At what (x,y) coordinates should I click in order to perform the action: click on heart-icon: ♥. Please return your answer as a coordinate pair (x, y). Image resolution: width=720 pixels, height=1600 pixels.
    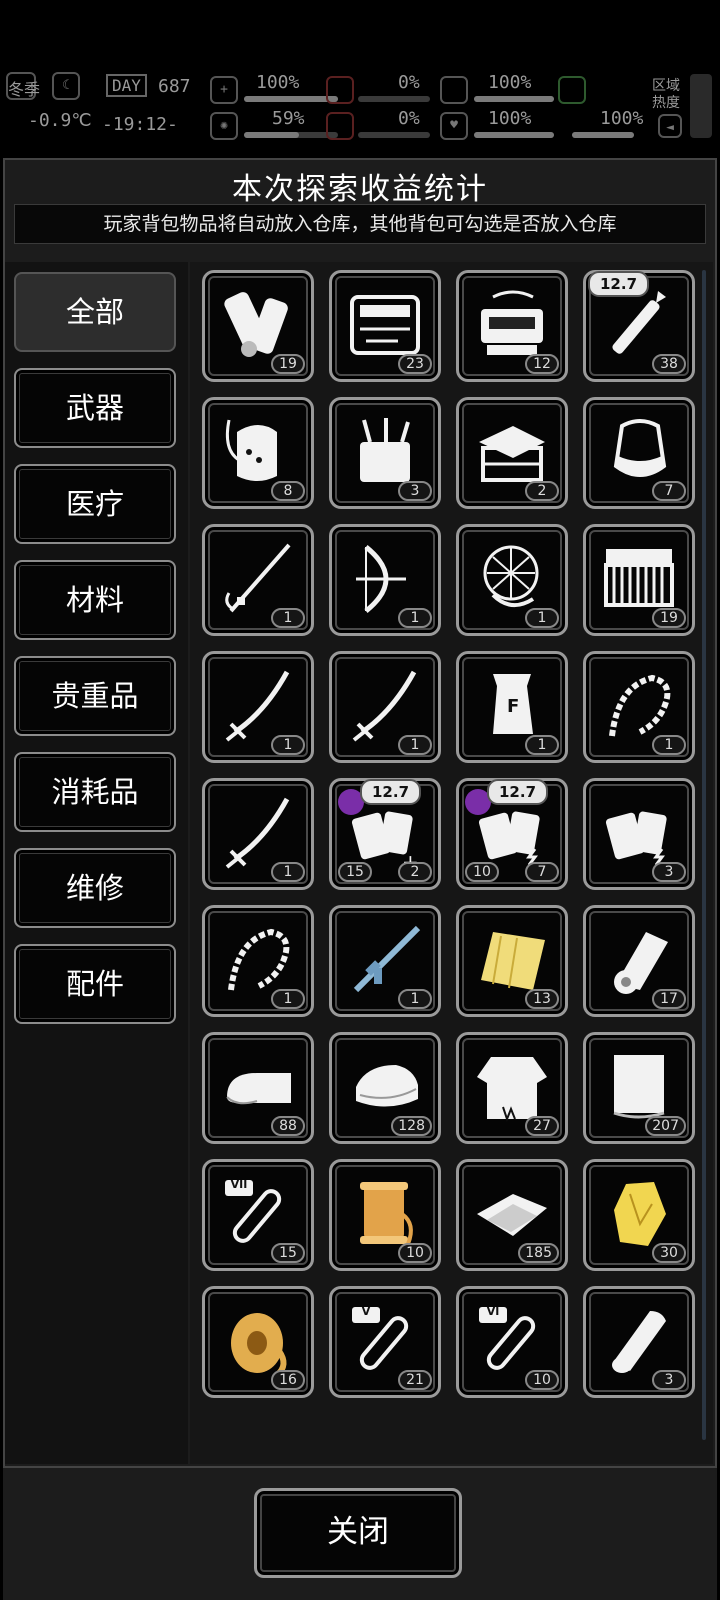
    Looking at the image, I should click on (454, 126).